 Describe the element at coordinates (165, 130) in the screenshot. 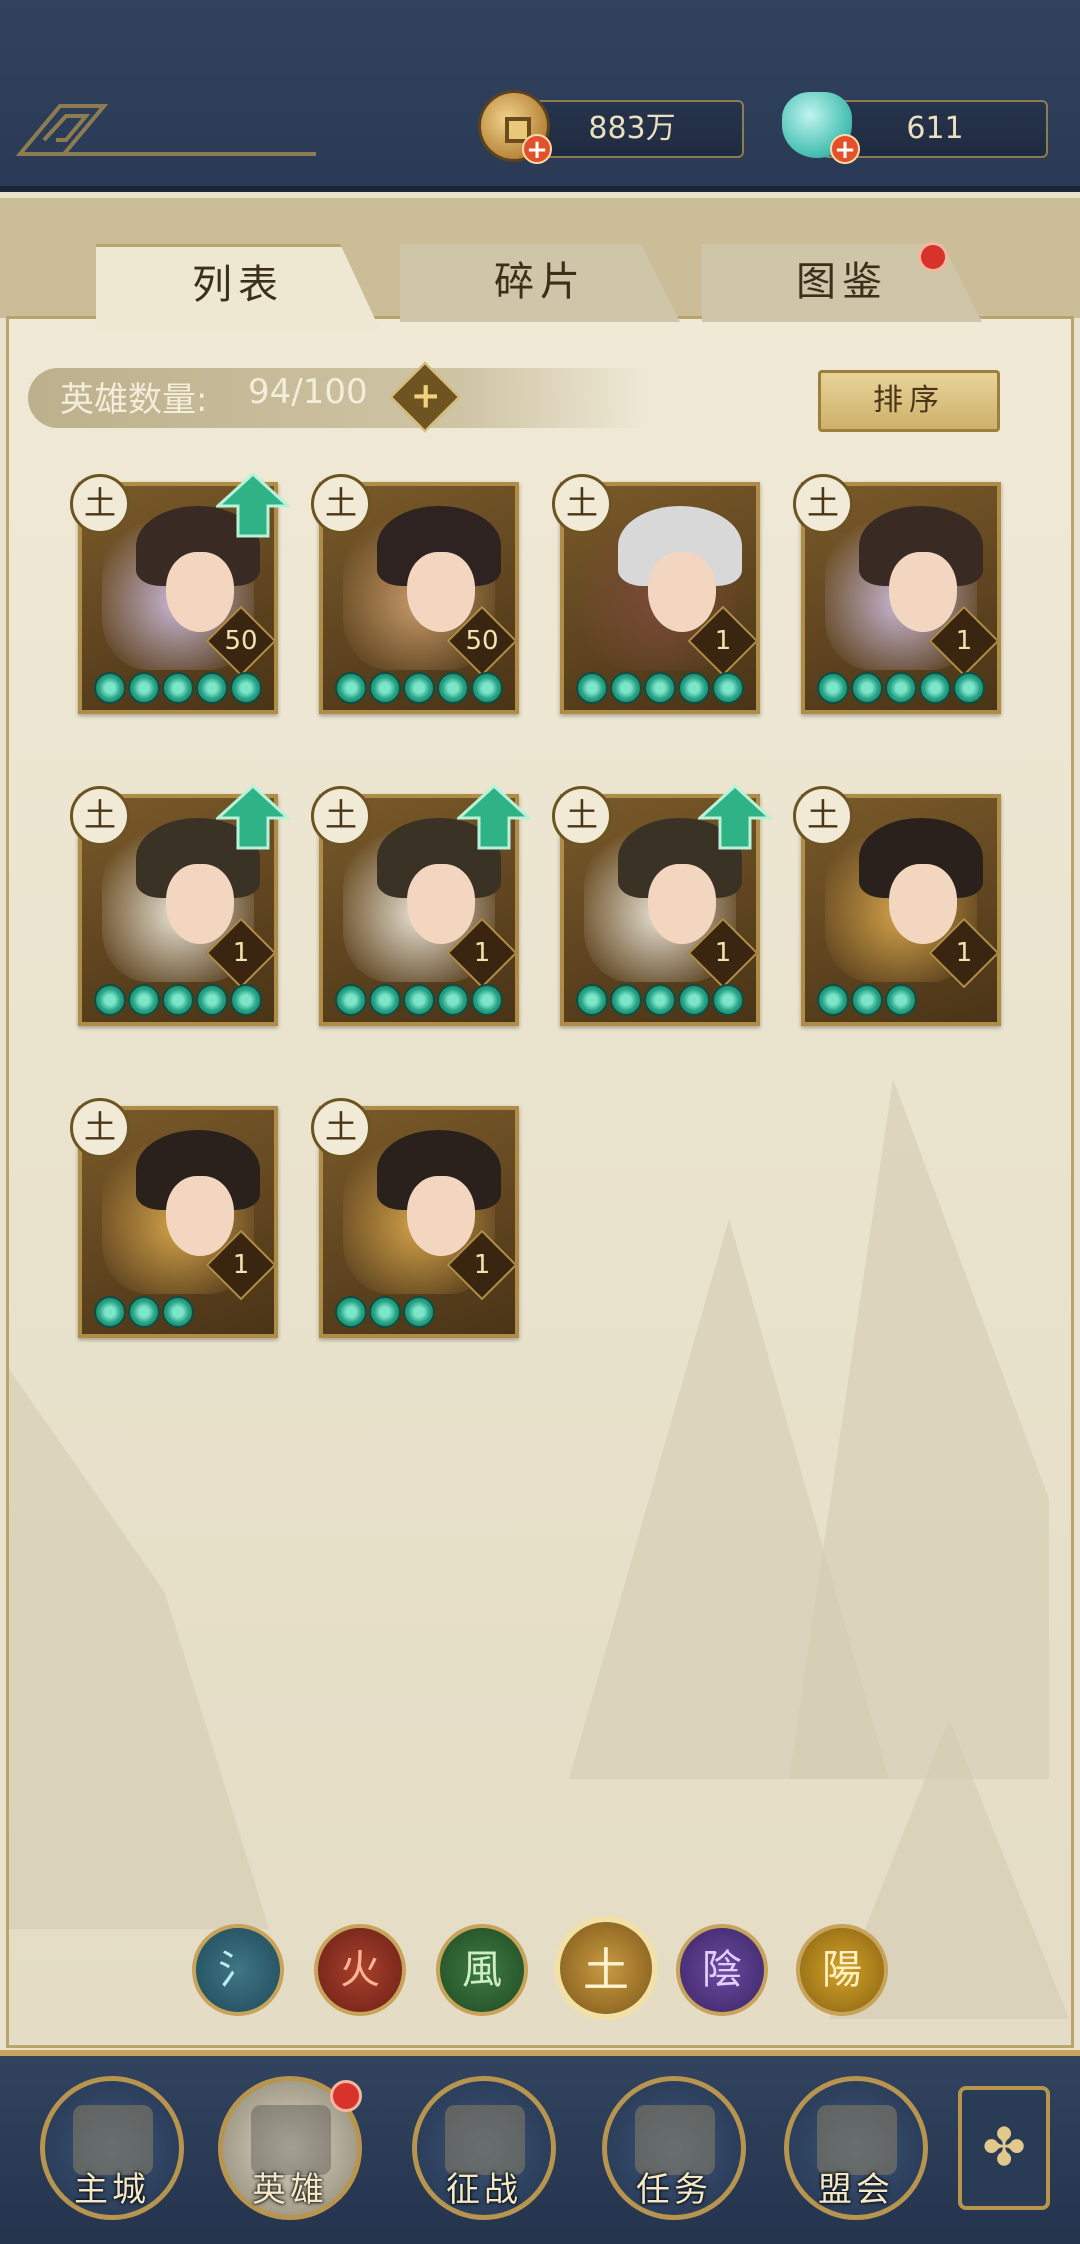

I see `top-ornament` at that location.